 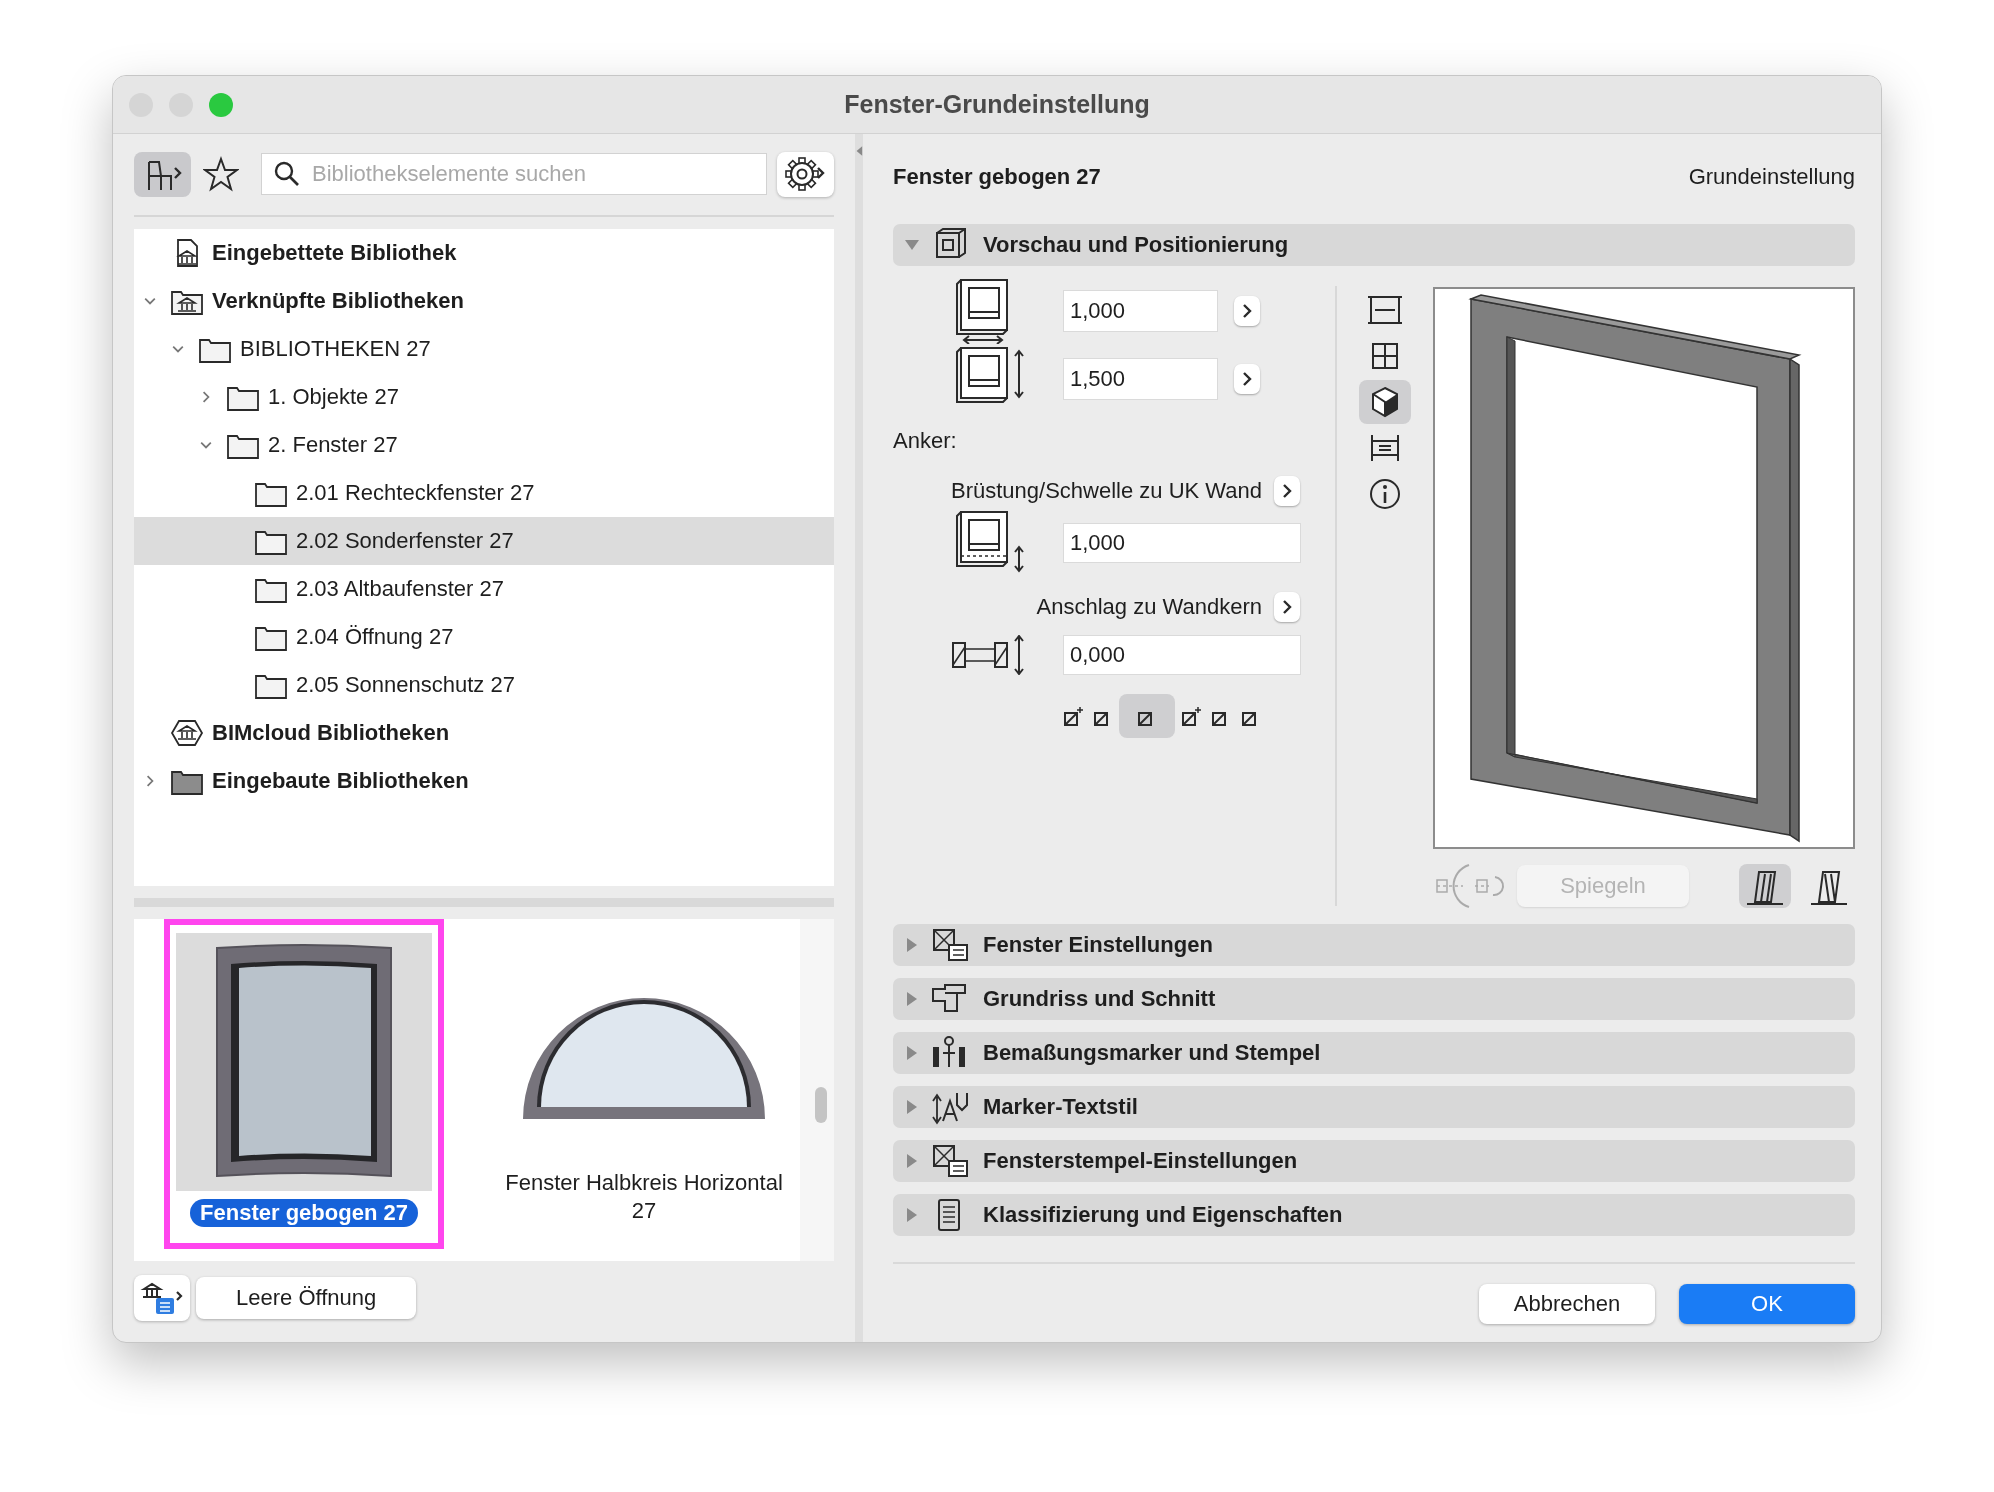 I want to click on library-item: Fenster gebogen 27, so click(x=304, y=1084).